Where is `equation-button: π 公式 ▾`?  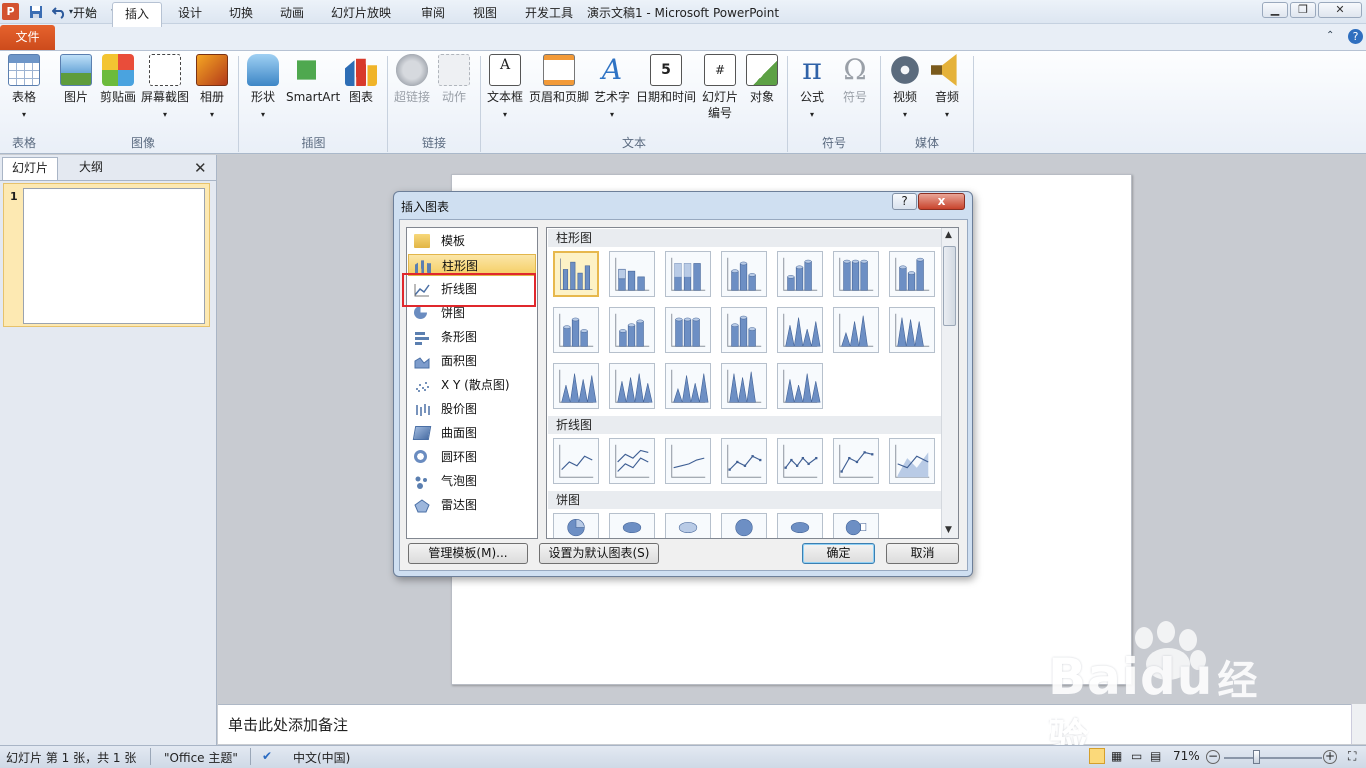
equation-button: π 公式 ▾ is located at coordinates (812, 88).